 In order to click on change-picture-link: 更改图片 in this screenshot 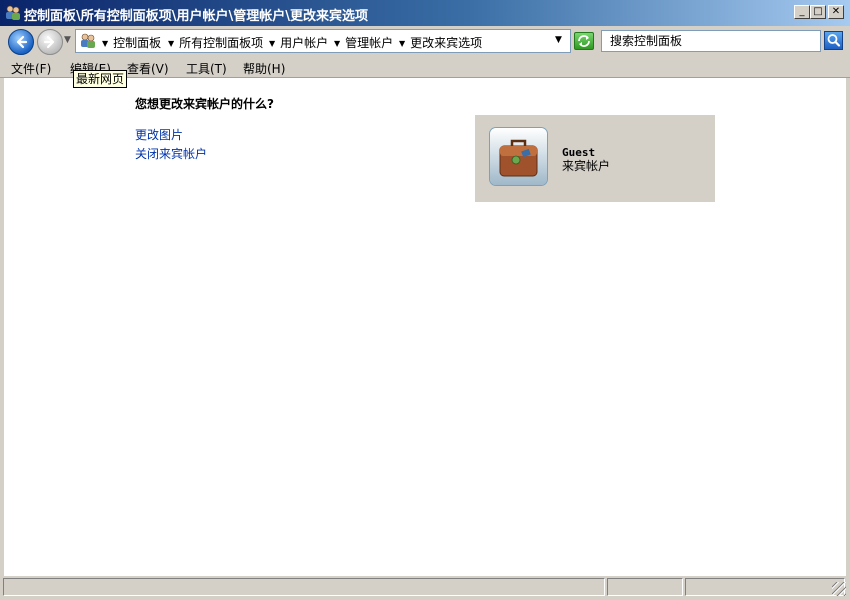, I will do `click(159, 134)`.